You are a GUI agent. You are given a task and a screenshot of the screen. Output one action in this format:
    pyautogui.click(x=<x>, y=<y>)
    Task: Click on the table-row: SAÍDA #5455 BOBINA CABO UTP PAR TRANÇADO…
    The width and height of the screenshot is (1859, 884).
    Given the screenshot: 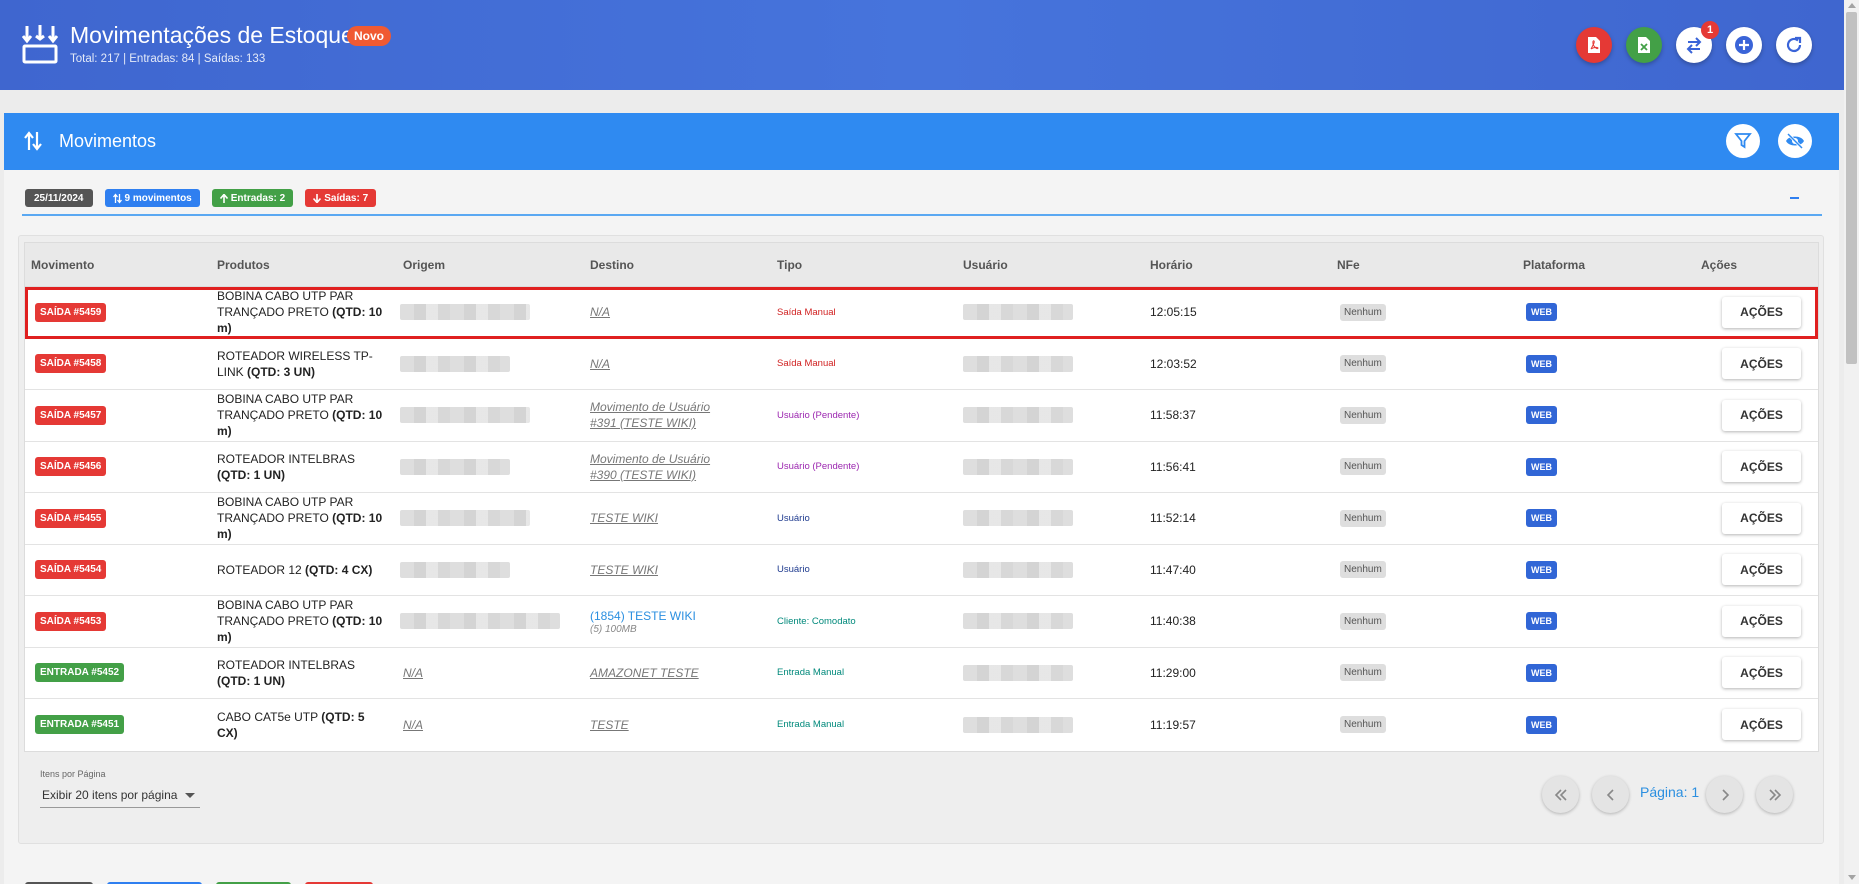 What is the action you would take?
    pyautogui.click(x=921, y=519)
    